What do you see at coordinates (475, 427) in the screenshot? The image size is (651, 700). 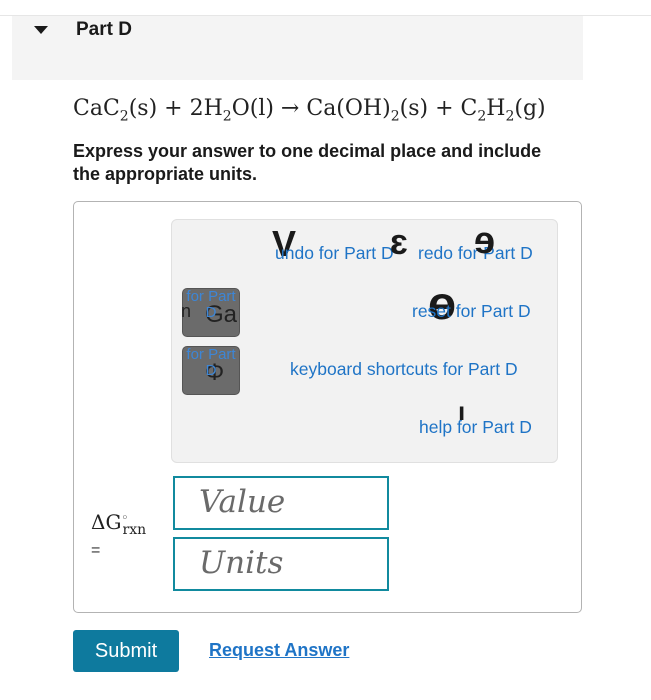 I see `help-link: help for Part D` at bounding box center [475, 427].